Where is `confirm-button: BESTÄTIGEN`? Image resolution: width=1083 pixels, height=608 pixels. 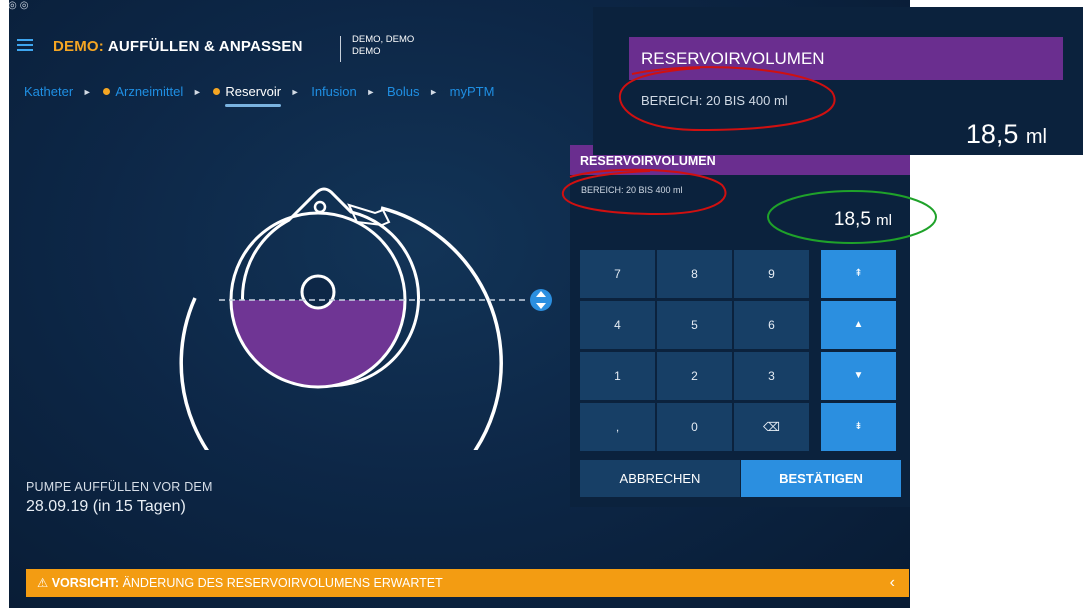 confirm-button: BESTÄTIGEN is located at coordinates (821, 478).